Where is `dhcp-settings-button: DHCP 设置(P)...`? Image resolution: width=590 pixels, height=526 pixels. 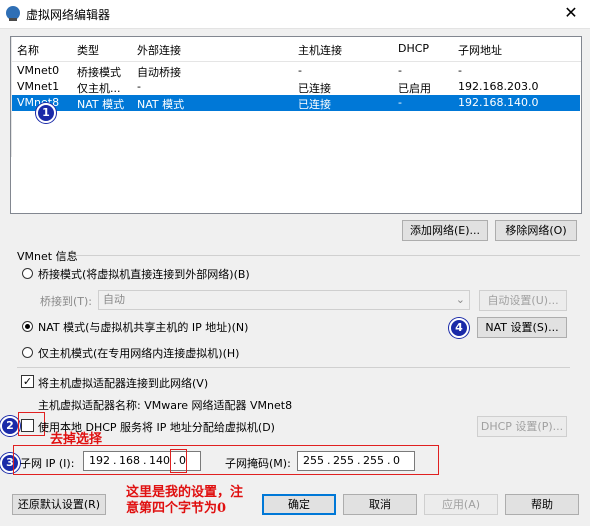 dhcp-settings-button: DHCP 设置(P)... is located at coordinates (522, 426).